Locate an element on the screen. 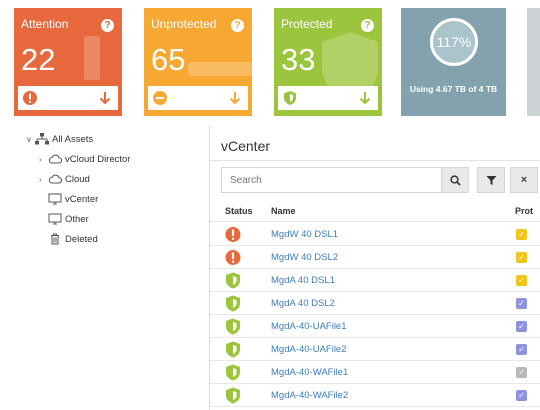 The height and width of the screenshot is (410, 540). table-row: MgdA 40 DSL2 ✓ is located at coordinates (375, 303).